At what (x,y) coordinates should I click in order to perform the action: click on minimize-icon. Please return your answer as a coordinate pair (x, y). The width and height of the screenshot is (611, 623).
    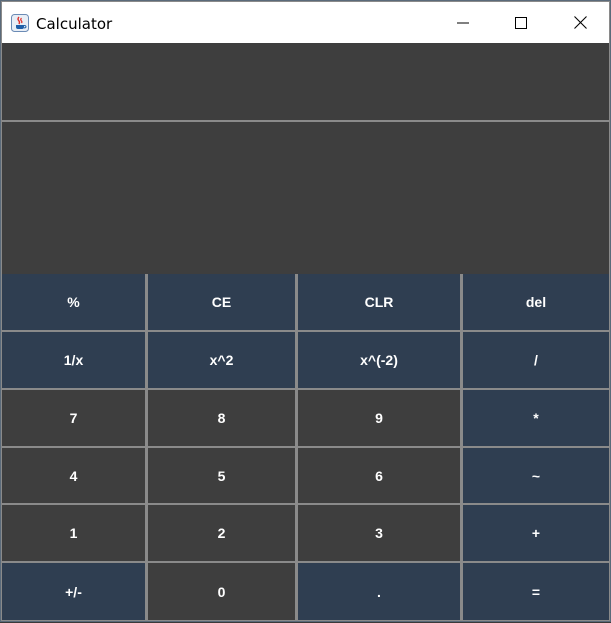
    Looking at the image, I should click on (463, 22).